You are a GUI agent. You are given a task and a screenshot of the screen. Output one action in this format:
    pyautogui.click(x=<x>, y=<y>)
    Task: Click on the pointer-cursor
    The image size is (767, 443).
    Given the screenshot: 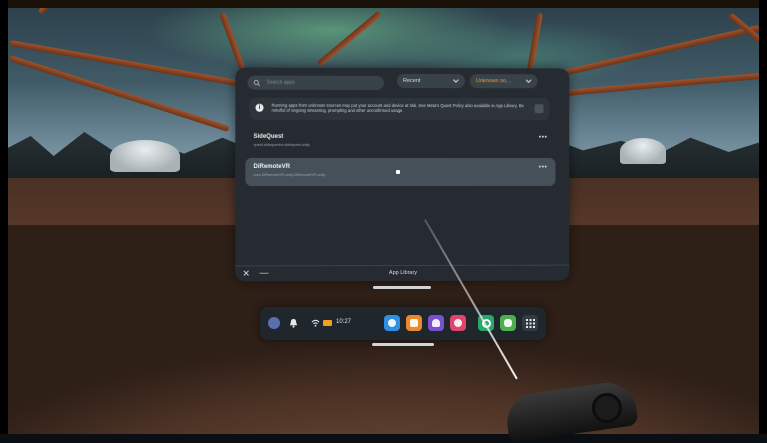 What is the action you would take?
    pyautogui.click(x=398, y=171)
    